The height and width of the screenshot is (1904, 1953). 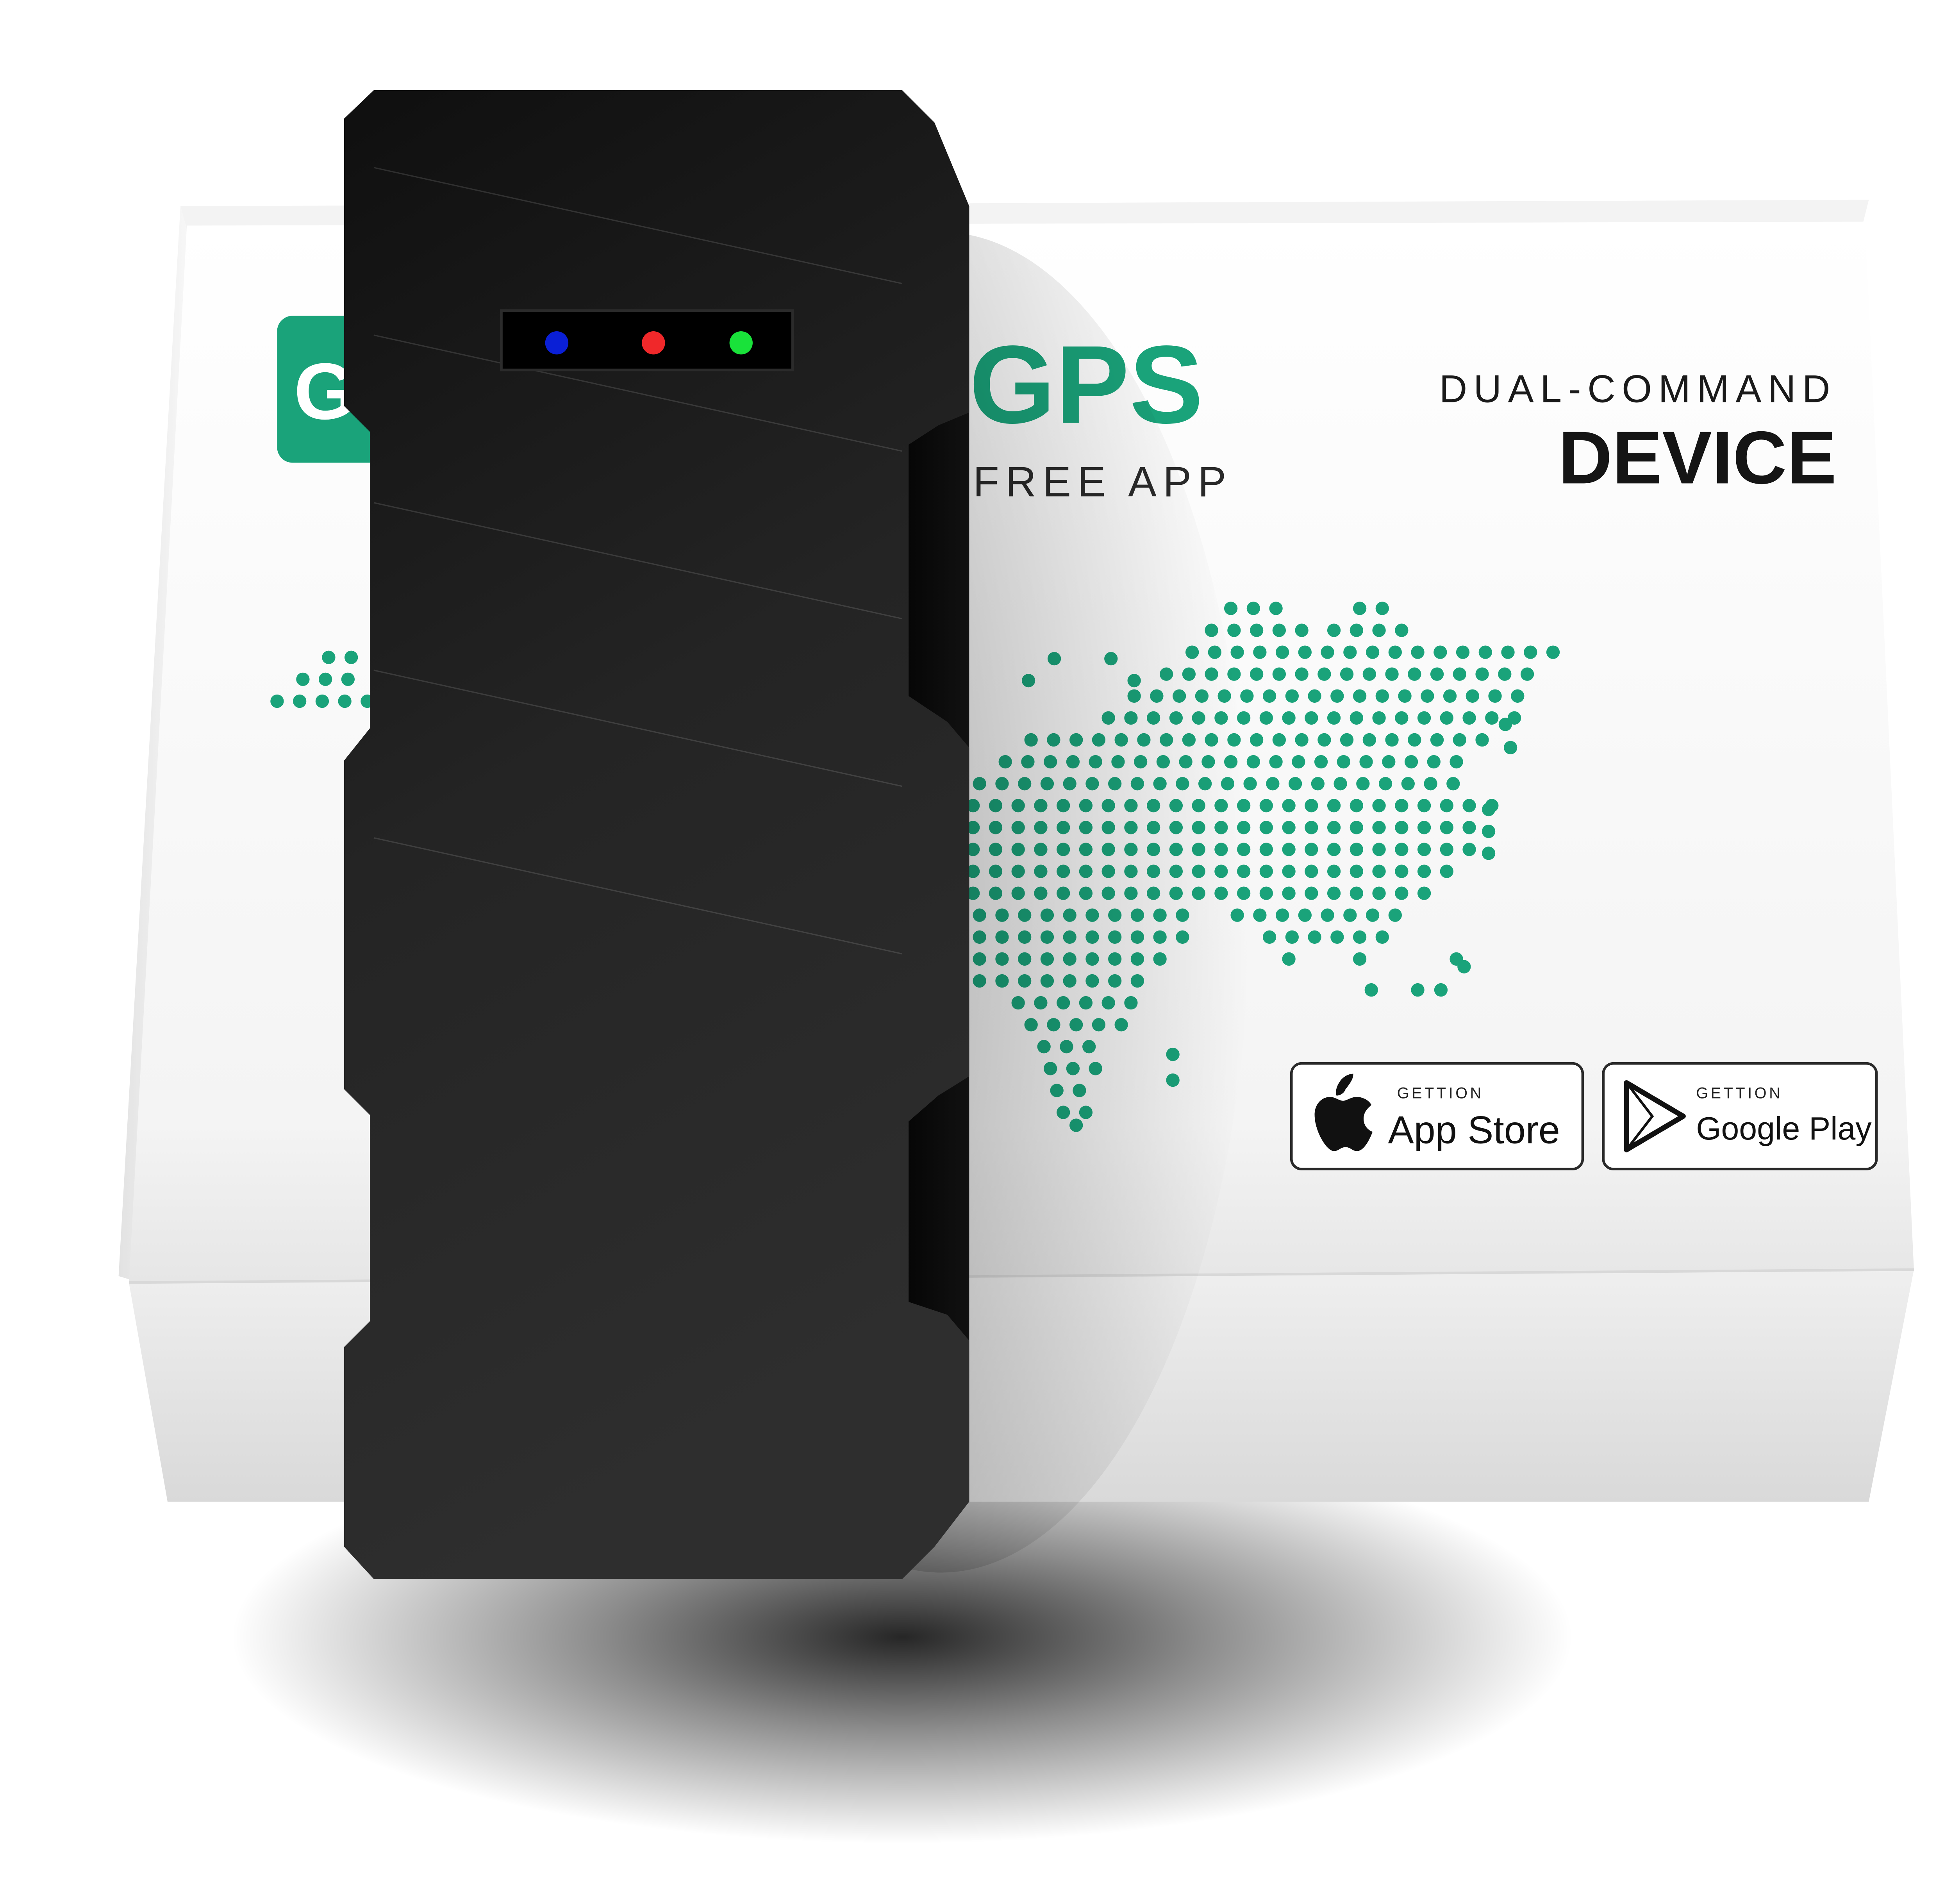 I want to click on led-blue, so click(x=557, y=343).